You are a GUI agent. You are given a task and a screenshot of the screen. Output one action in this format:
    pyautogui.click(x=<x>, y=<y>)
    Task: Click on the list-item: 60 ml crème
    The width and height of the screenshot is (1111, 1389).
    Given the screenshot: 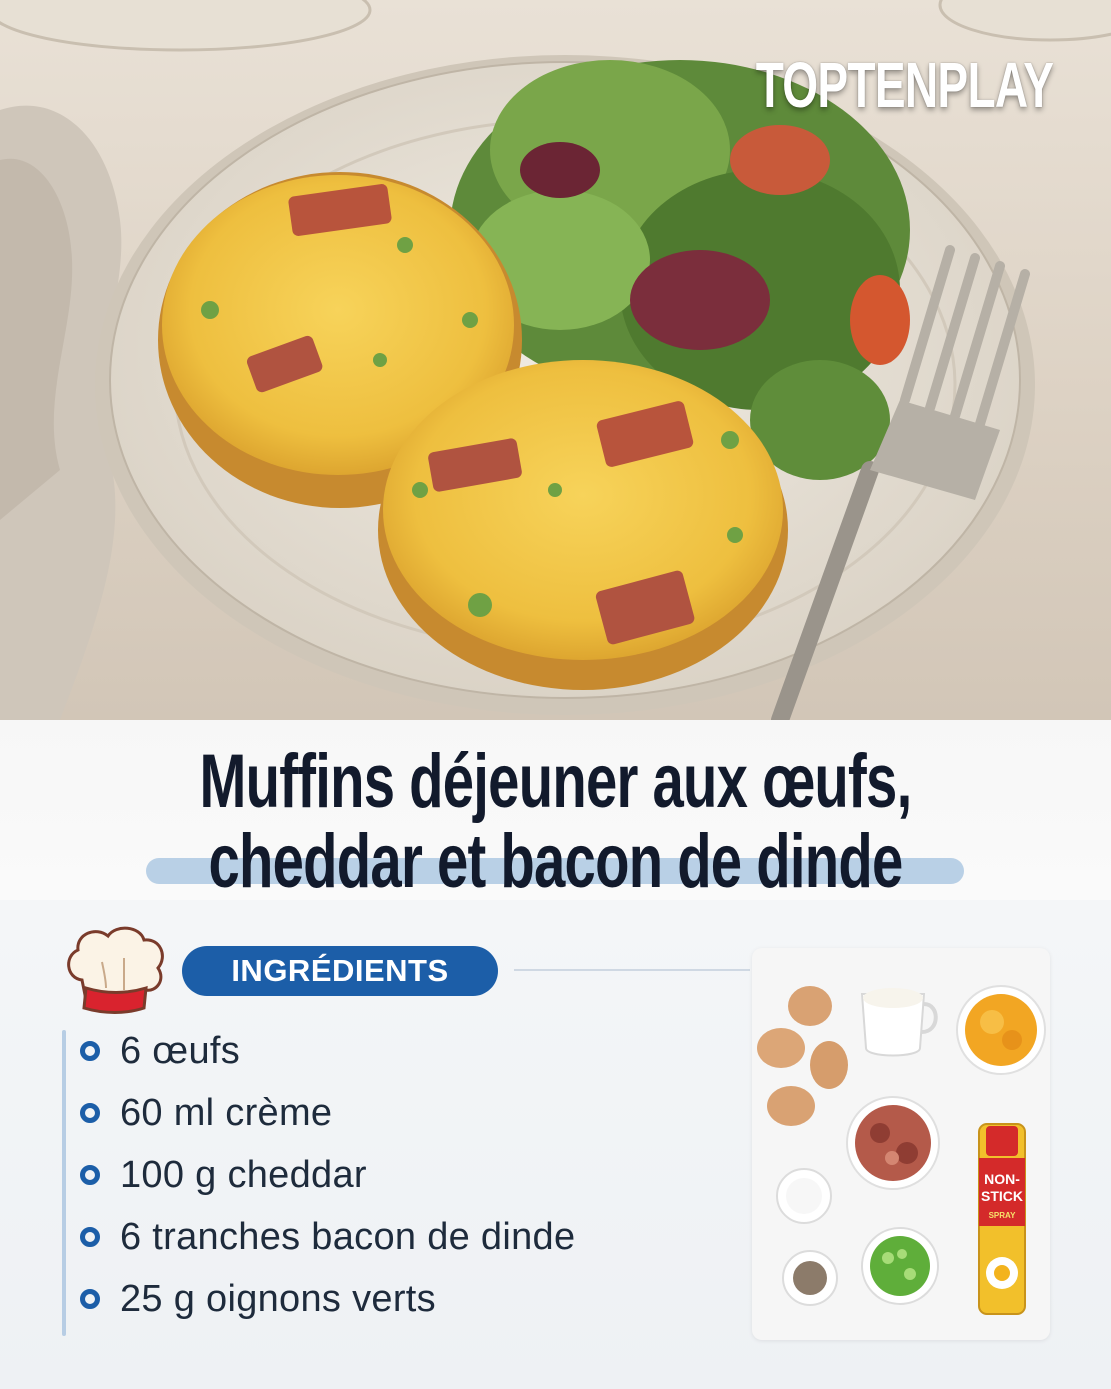 What is the action you would take?
    pyautogui.click(x=327, y=1113)
    